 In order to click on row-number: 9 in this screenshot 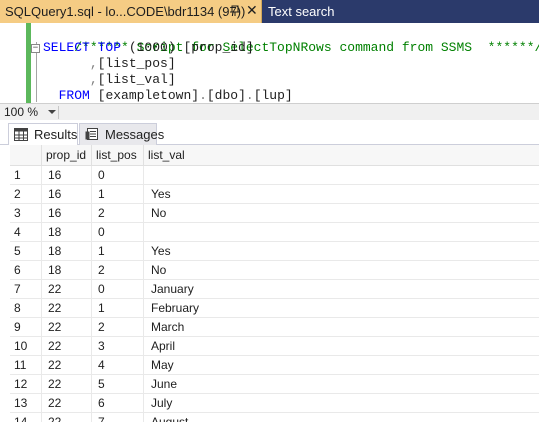, I will do `click(26, 327)`.